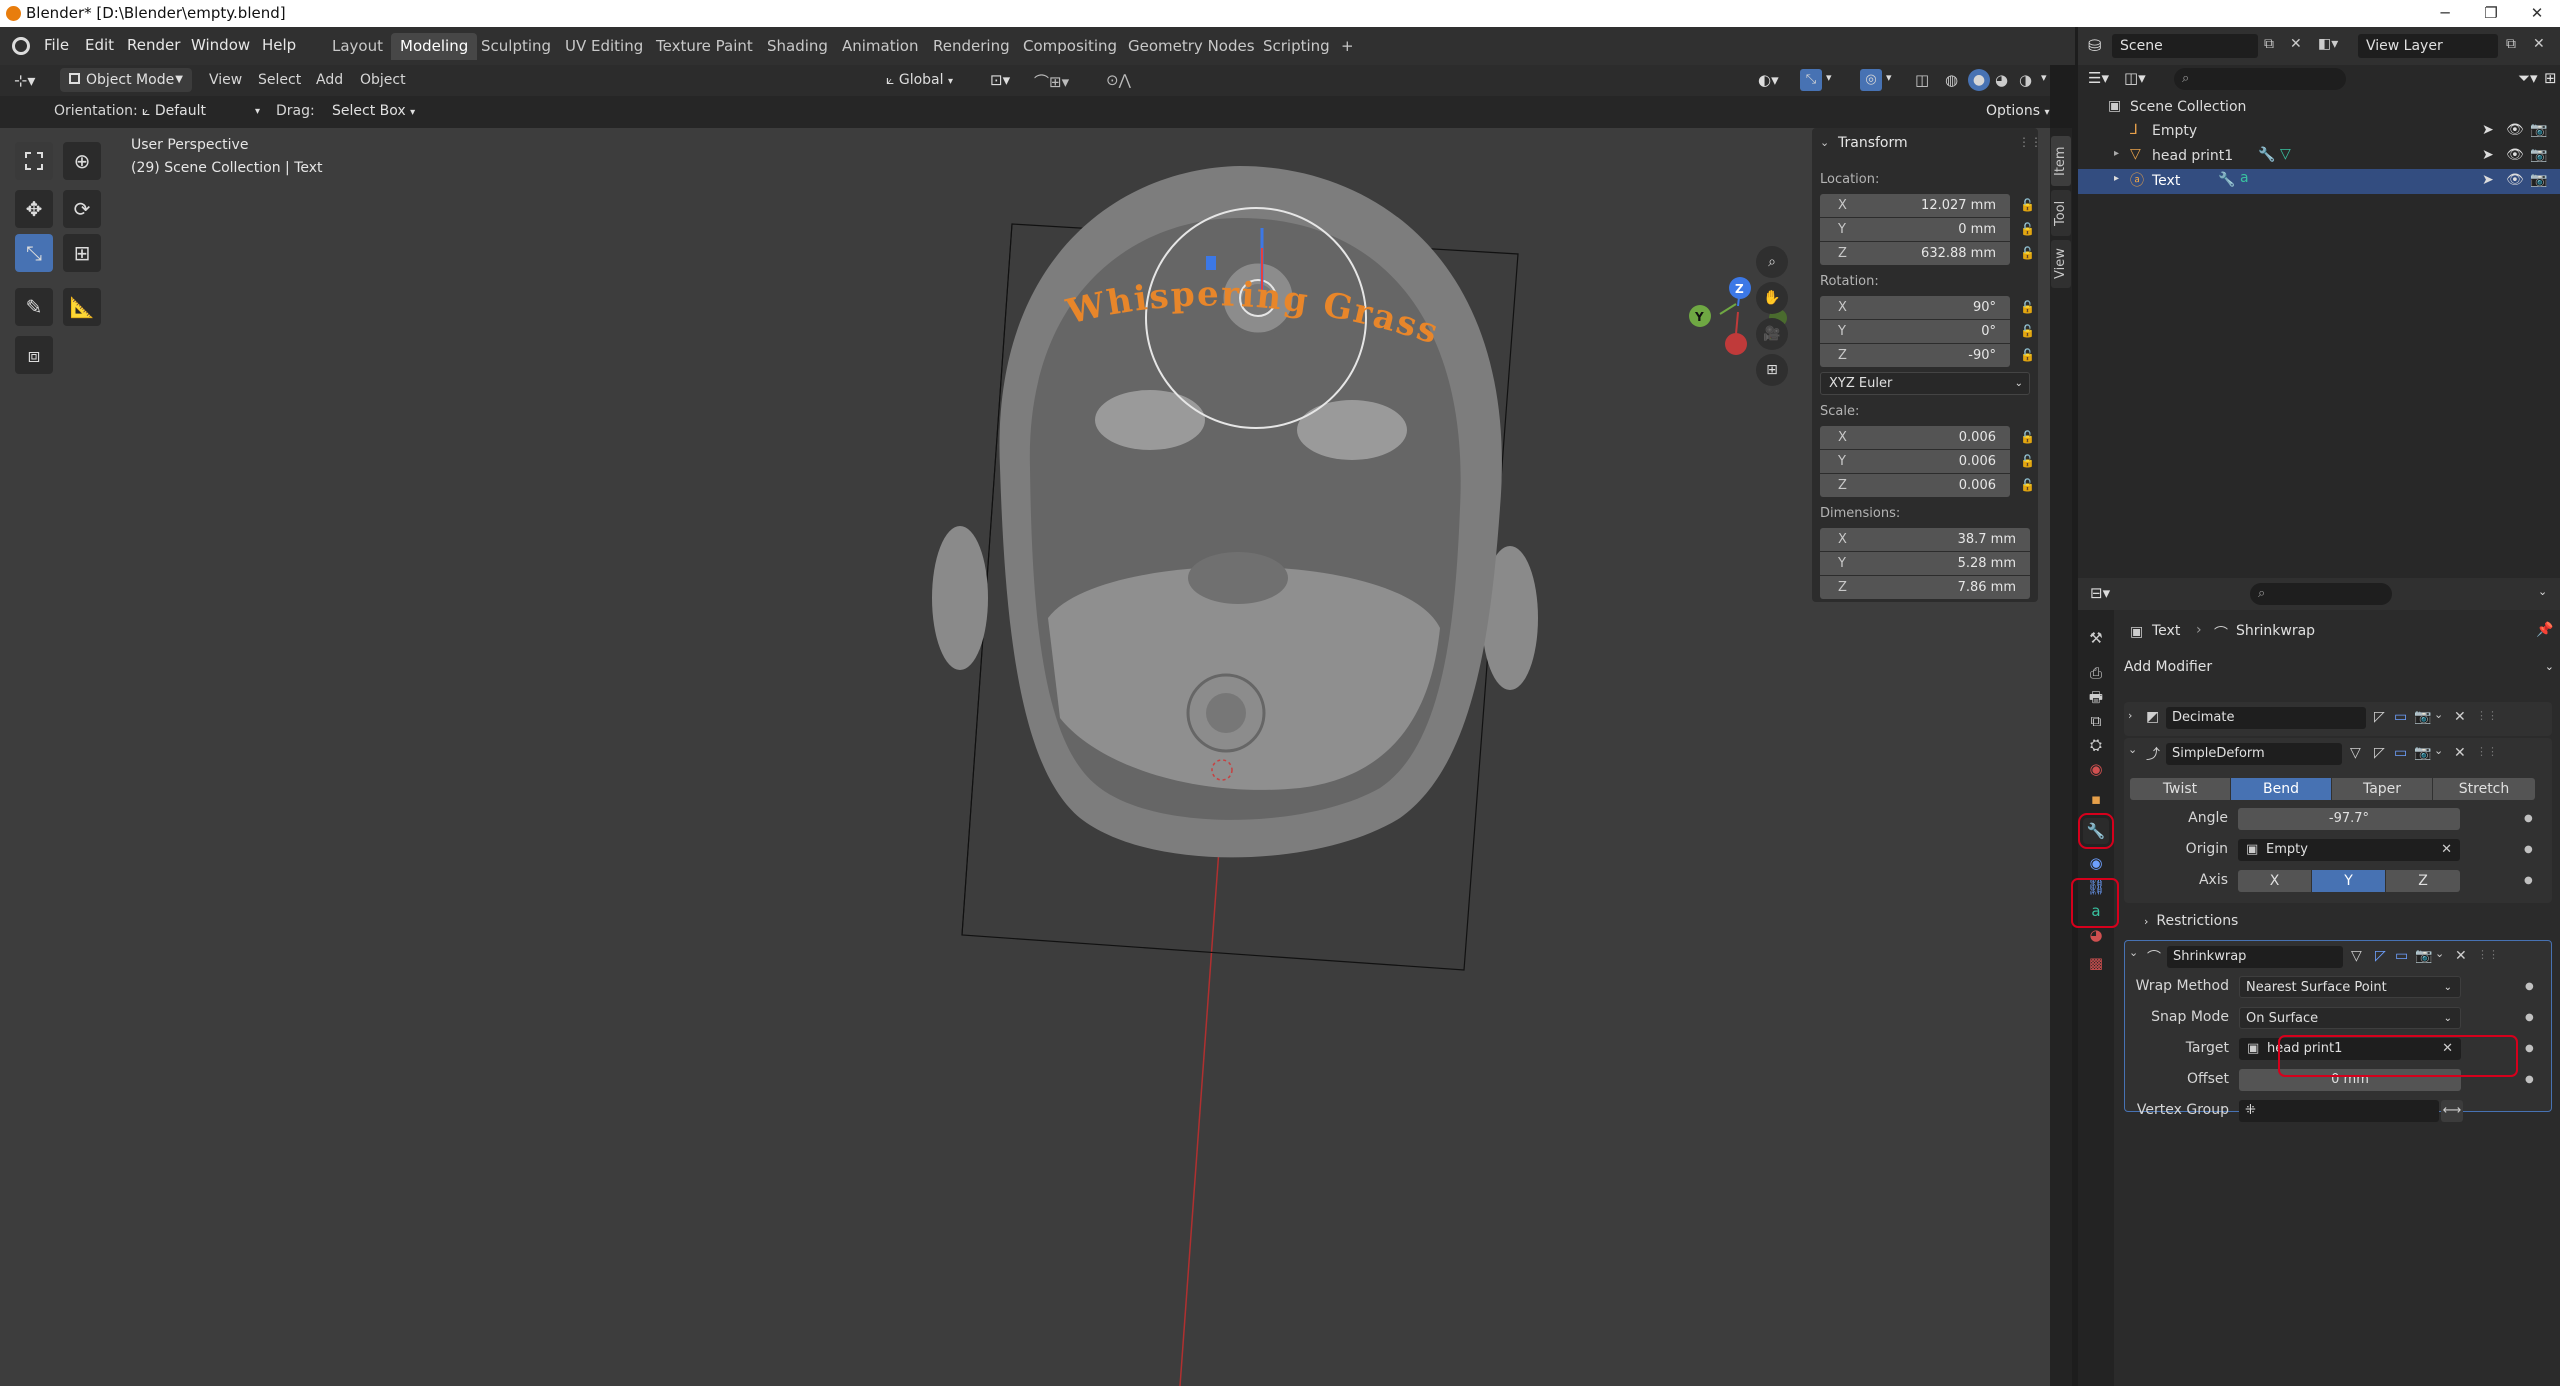 The width and height of the screenshot is (2560, 1386). I want to click on tab-uv-editing: UV Editing, so click(604, 46).